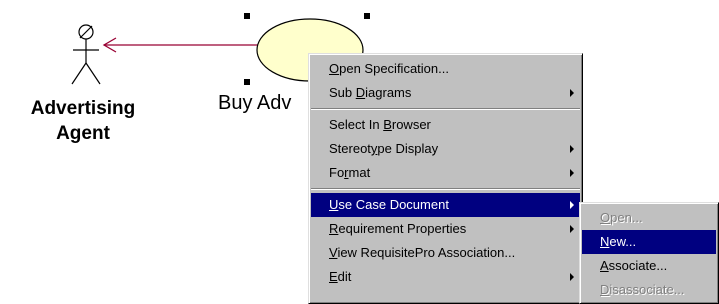 The width and height of the screenshot is (719, 304). I want to click on menu-item-format: Format, so click(445, 173).